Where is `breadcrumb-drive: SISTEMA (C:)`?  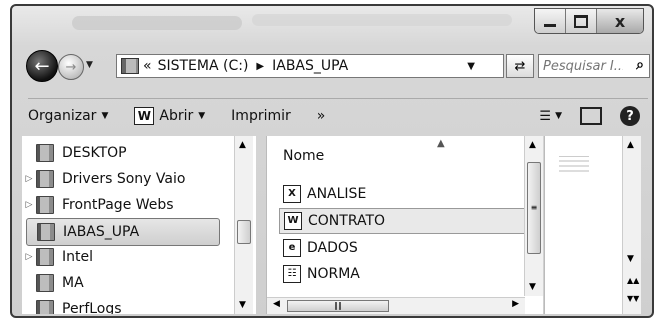 breadcrumb-drive: SISTEMA (C:) is located at coordinates (203, 66).